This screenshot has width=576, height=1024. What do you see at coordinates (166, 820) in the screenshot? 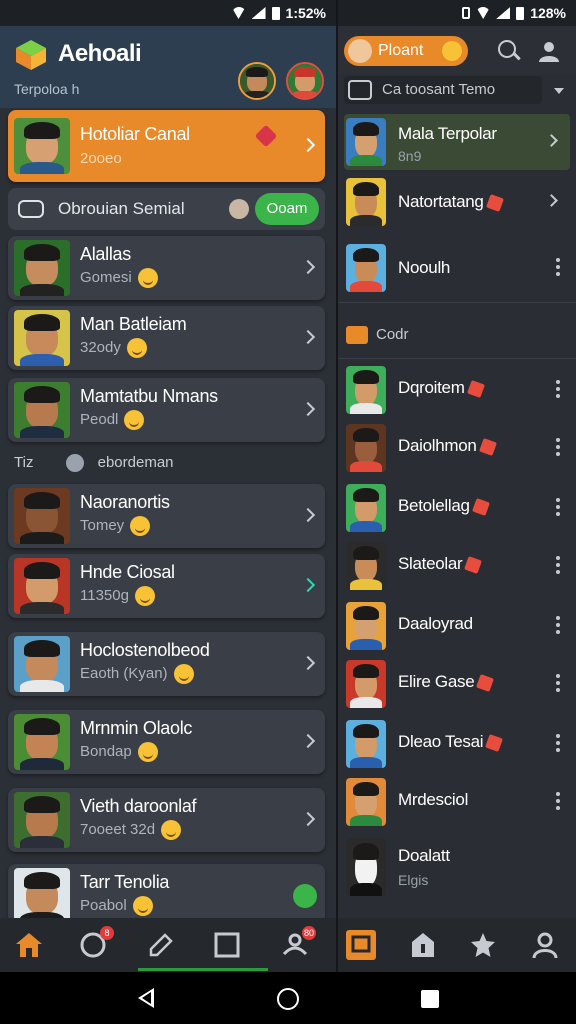
I see `conversation-item: Vieth daroonlaf 7ooeet 32d` at bounding box center [166, 820].